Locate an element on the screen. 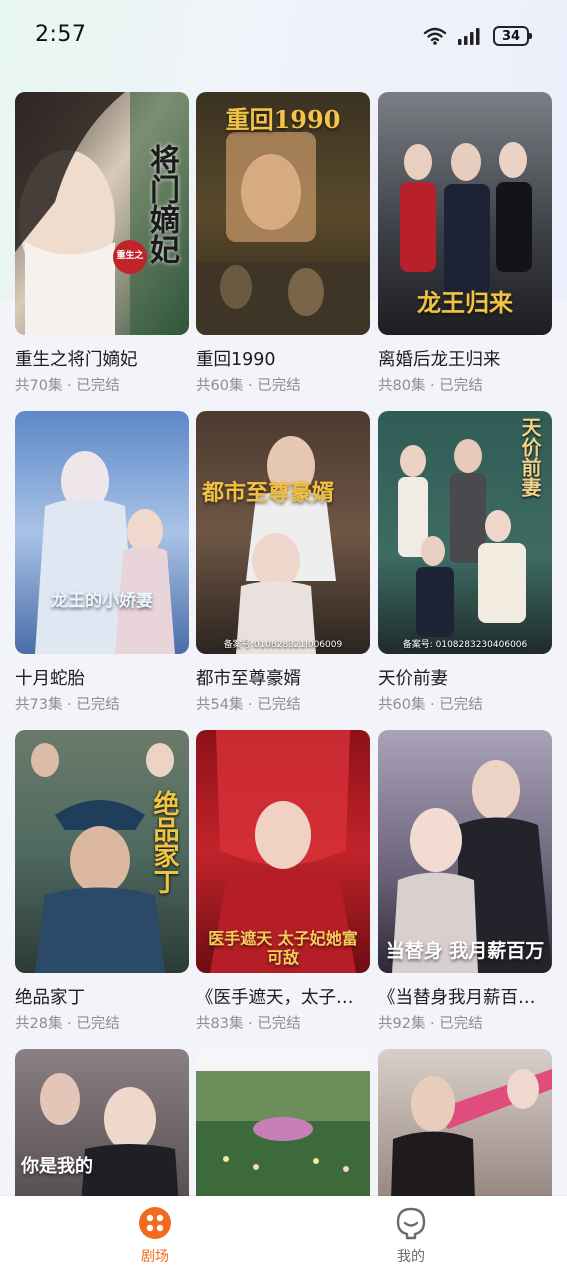 The height and width of the screenshot is (1280, 567). drama-card: 重回1990 重回1990 共60集 · 已完结 is located at coordinates (283, 244).